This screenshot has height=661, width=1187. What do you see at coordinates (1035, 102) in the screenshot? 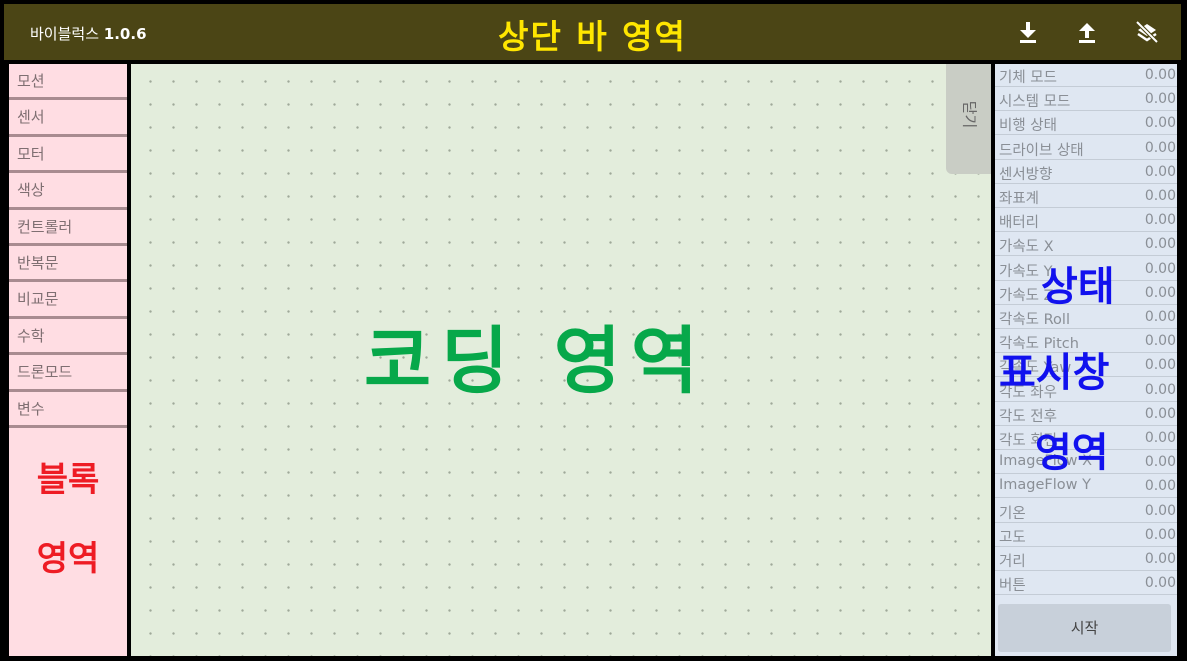
I see `status-label: 시스템 모드` at bounding box center [1035, 102].